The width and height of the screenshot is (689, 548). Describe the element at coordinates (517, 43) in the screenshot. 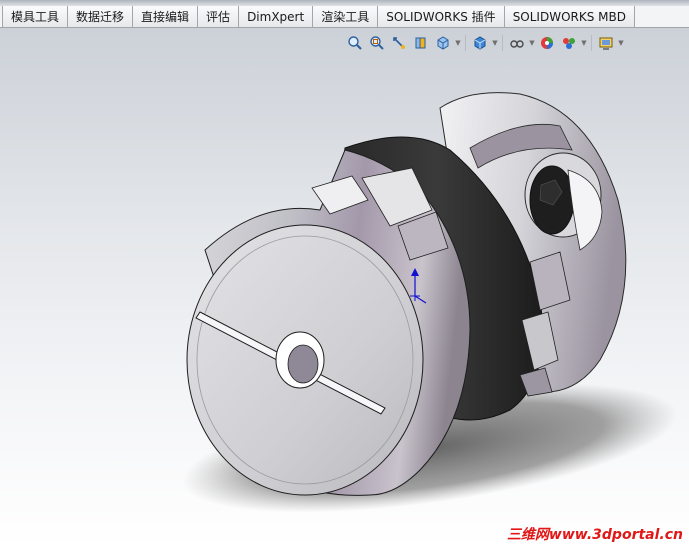

I see `hide-show-items-icon` at that location.